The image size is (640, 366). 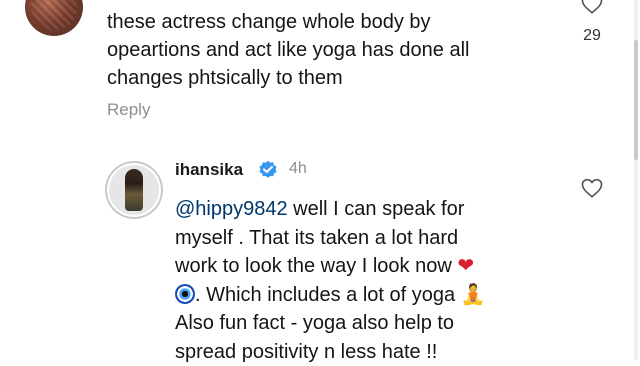 I want to click on mention-link: @hippy9842, so click(x=231, y=209).